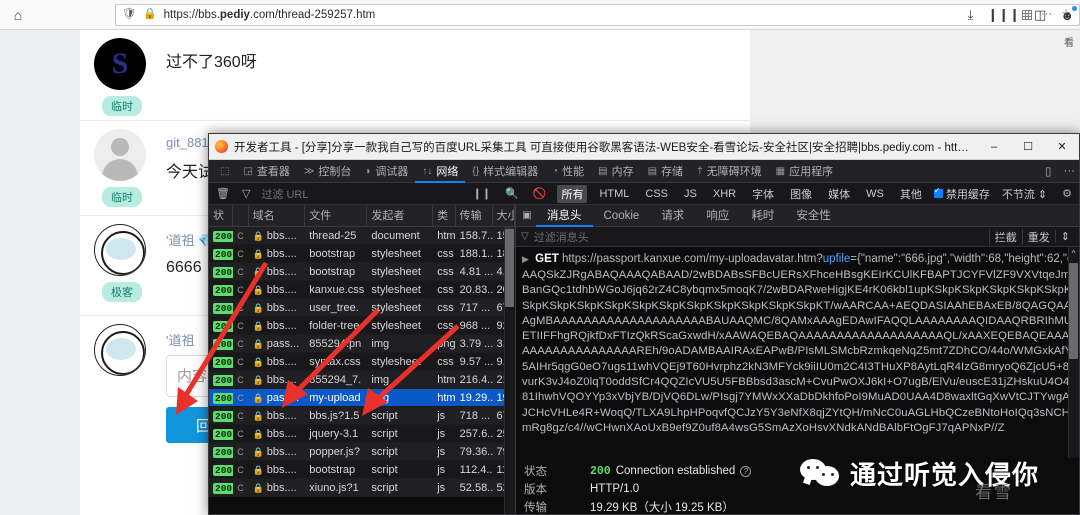  What do you see at coordinates (568, 171) in the screenshot?
I see `tab-performance: ◔ 性能` at bounding box center [568, 171].